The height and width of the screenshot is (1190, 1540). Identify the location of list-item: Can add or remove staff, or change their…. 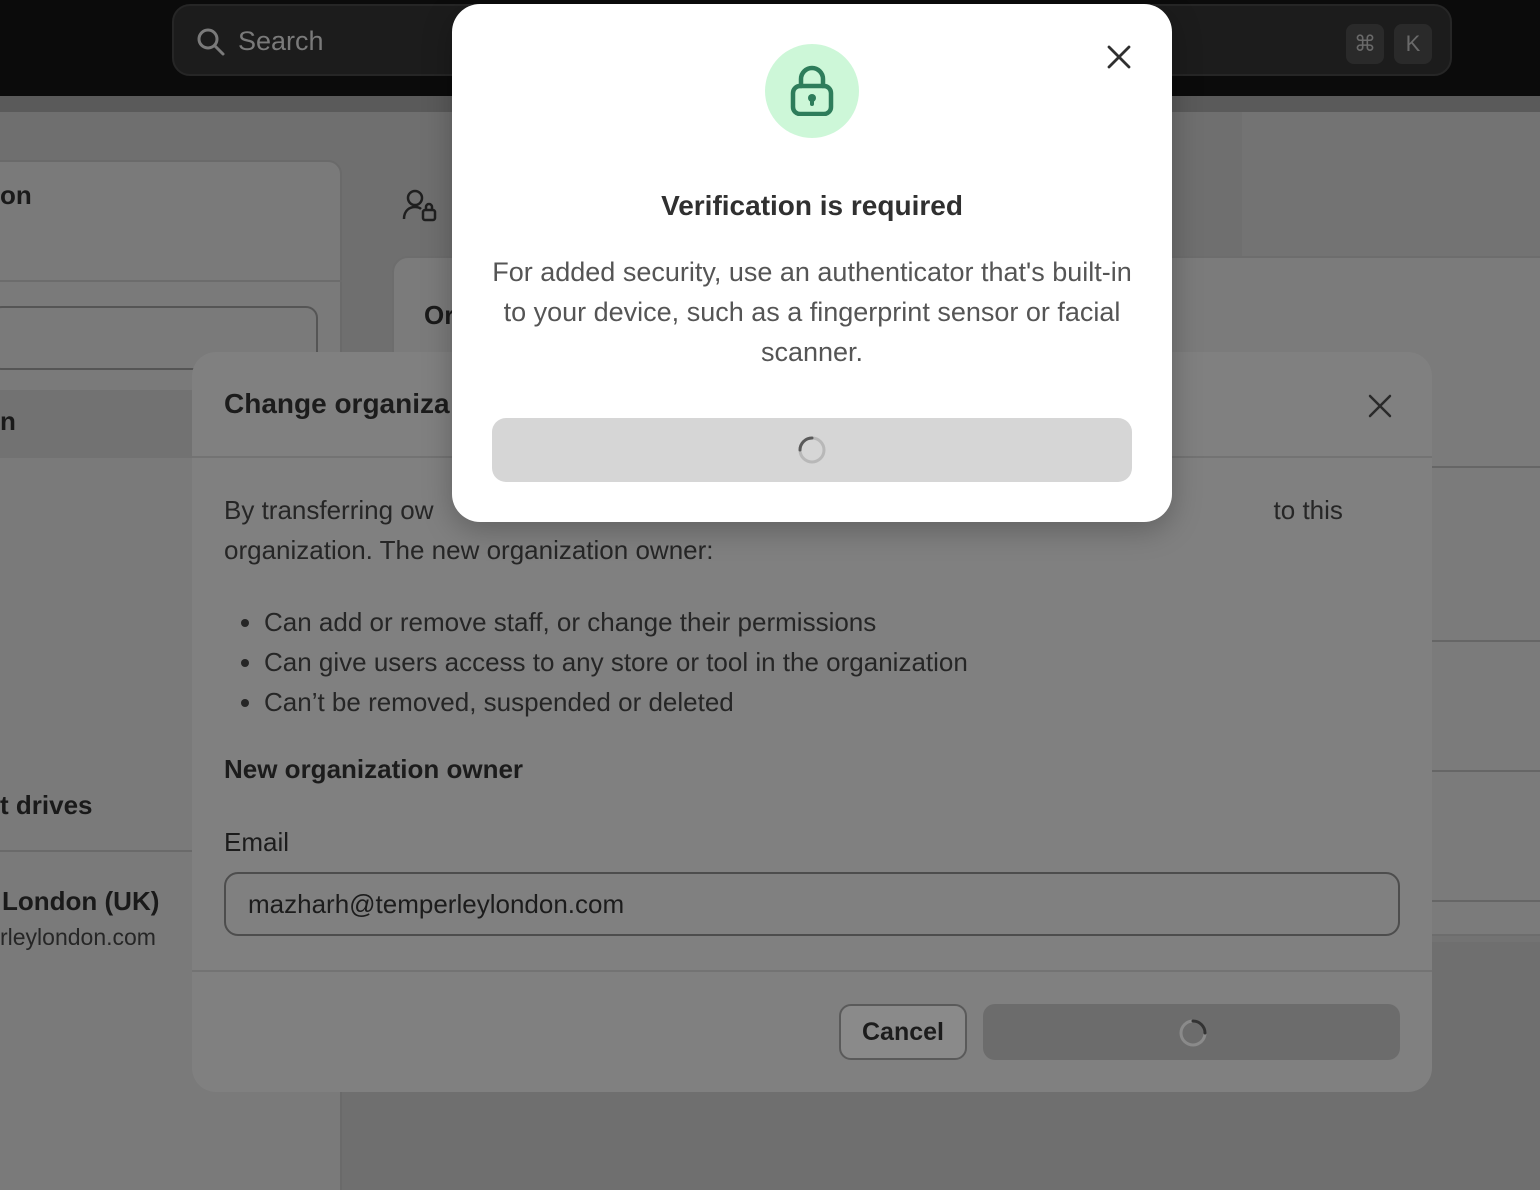
(834, 622).